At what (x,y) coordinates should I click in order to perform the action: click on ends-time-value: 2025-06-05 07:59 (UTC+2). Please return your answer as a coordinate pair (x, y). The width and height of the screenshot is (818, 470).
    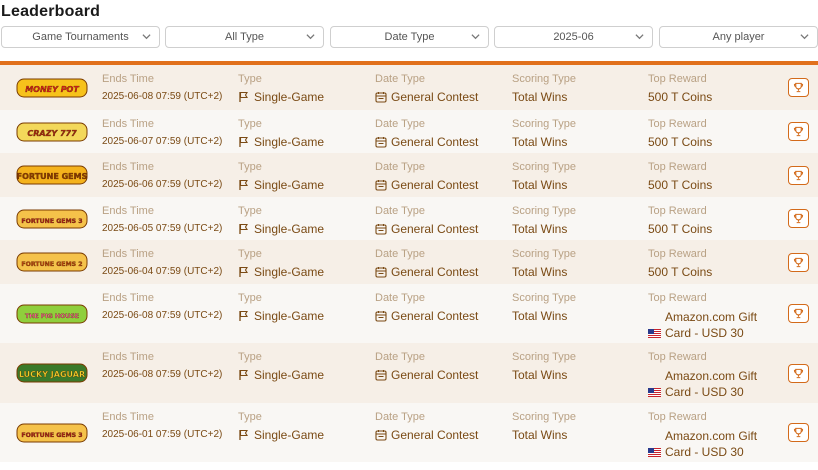
    Looking at the image, I should click on (162, 228).